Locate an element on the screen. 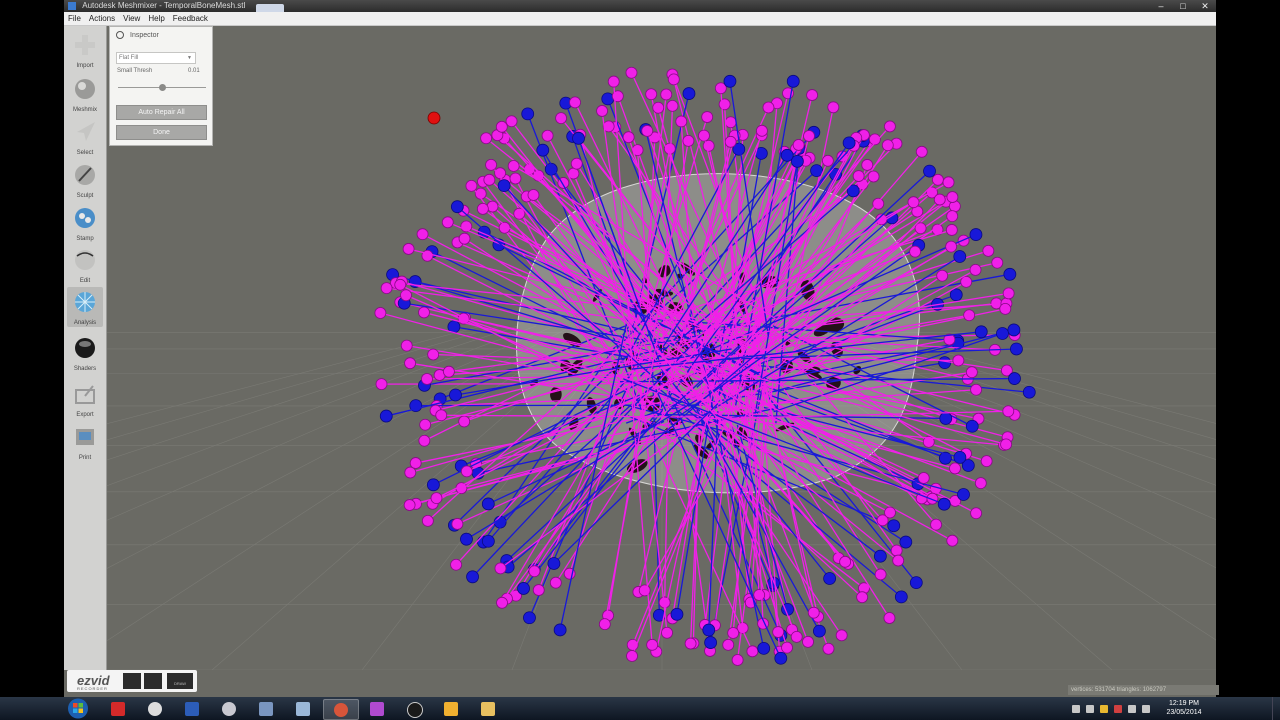 The width and height of the screenshot is (1280, 720). taskbar-clock: 12:19 PM 23/05/2014 is located at coordinates (1184, 708).